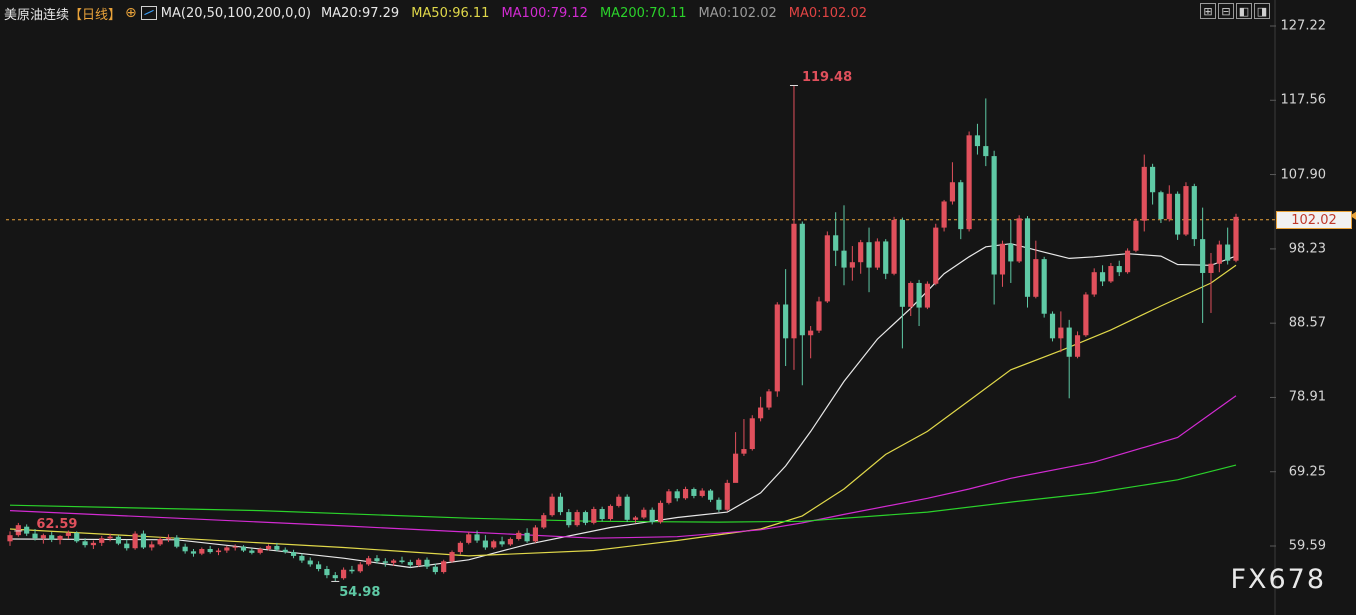 Image resolution: width=1356 pixels, height=615 pixels. I want to click on ma-value: MA100:79.12, so click(544, 13).